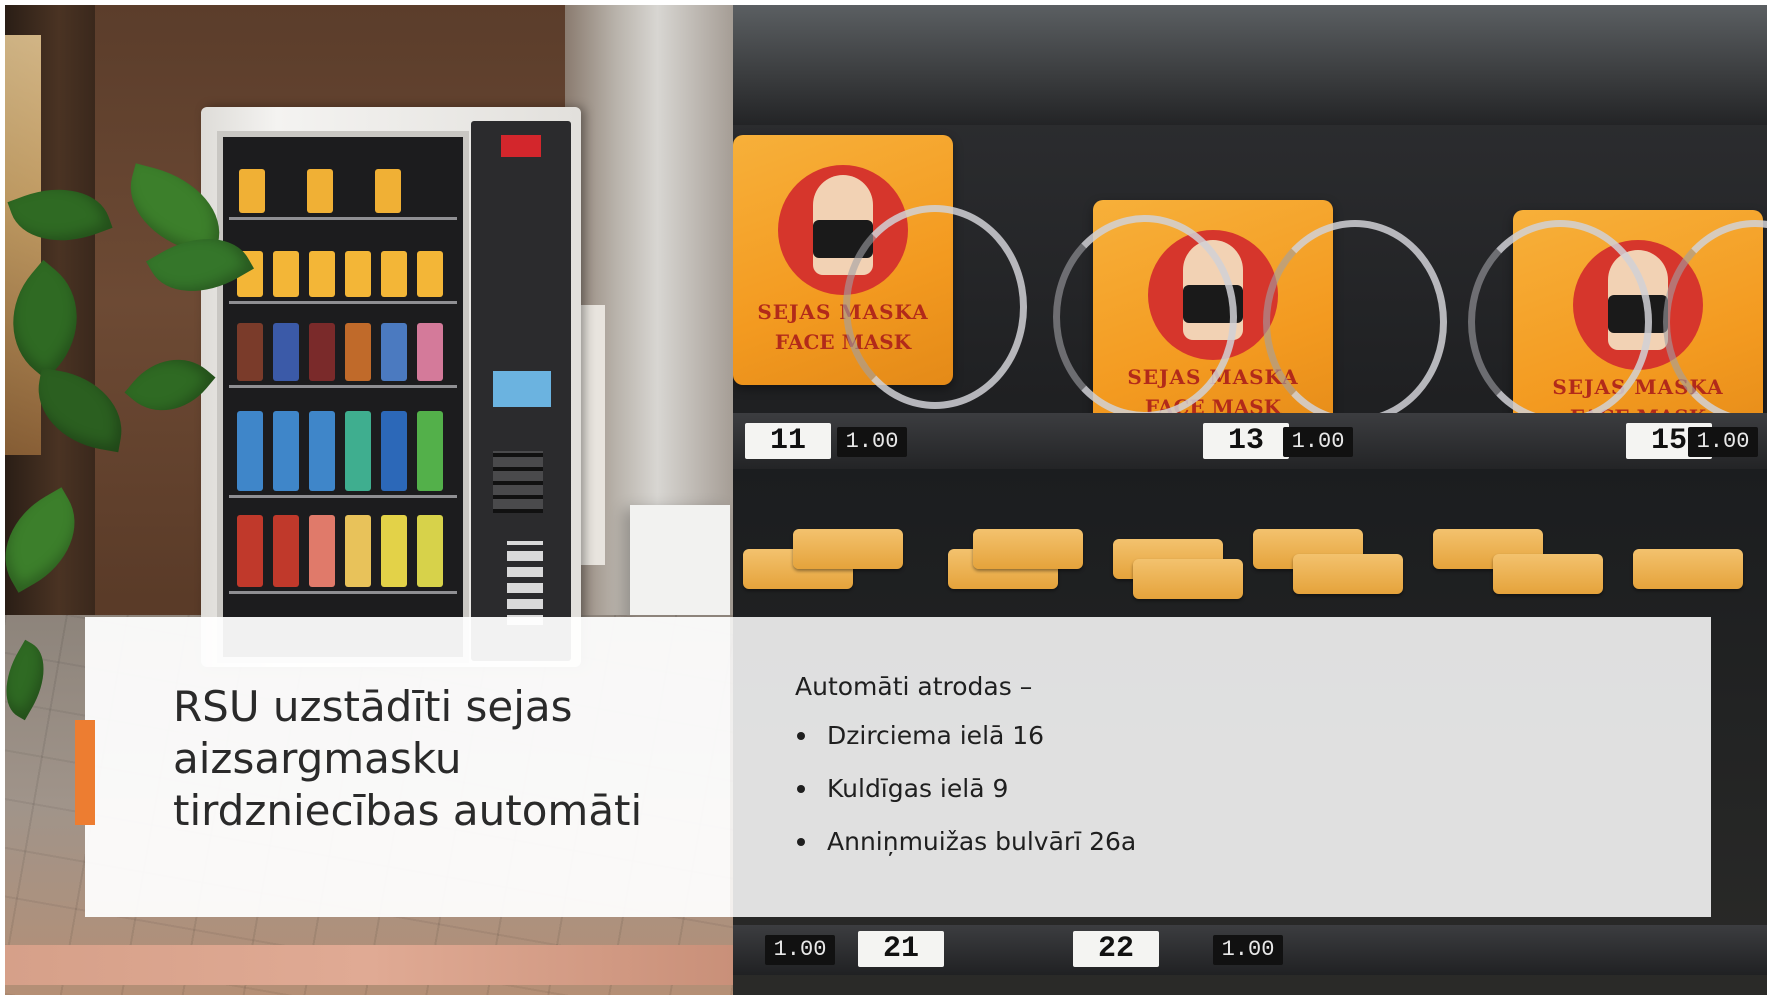  I want to click on floor-stripe, so click(369, 965).